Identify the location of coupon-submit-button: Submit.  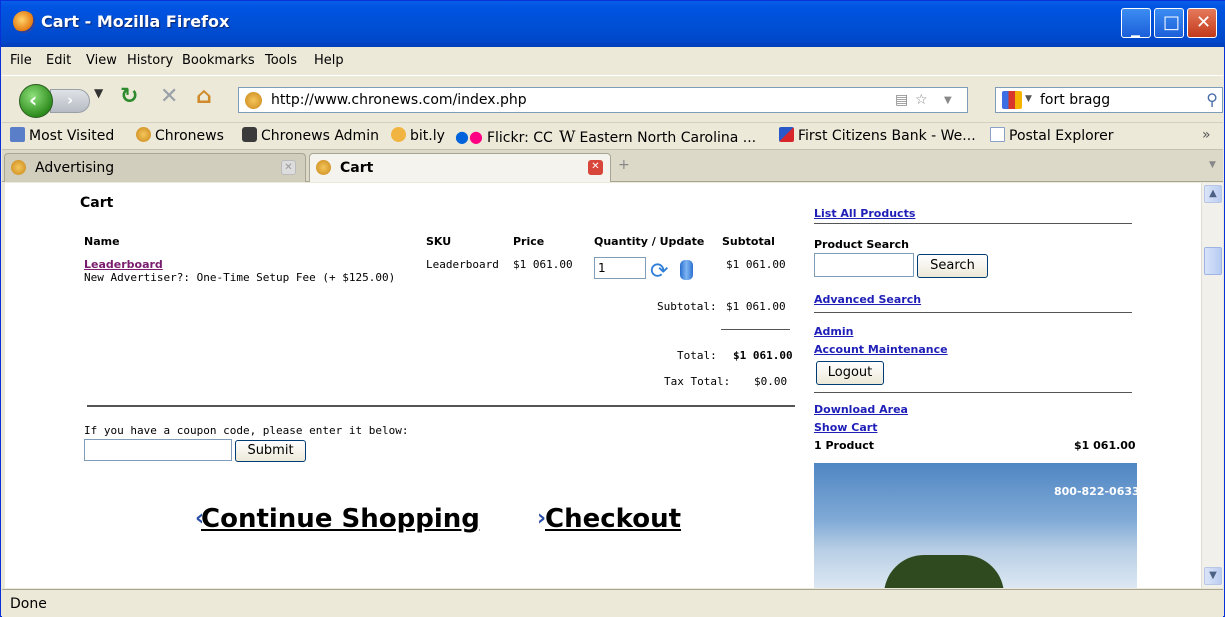
(270, 451).